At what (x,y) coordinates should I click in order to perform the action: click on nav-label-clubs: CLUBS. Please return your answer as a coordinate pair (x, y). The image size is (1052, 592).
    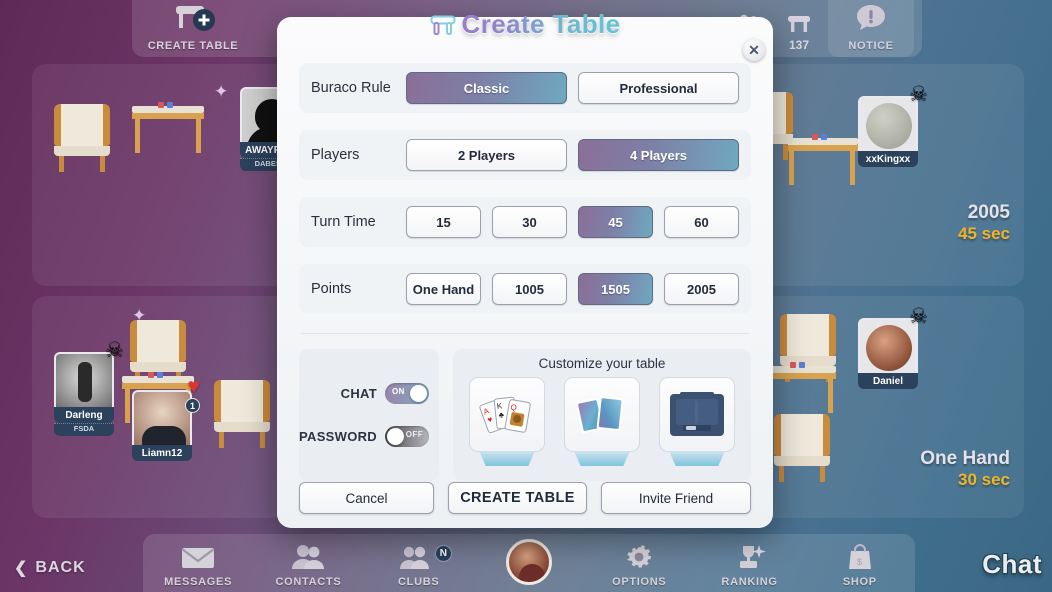
    Looking at the image, I should click on (419, 582).